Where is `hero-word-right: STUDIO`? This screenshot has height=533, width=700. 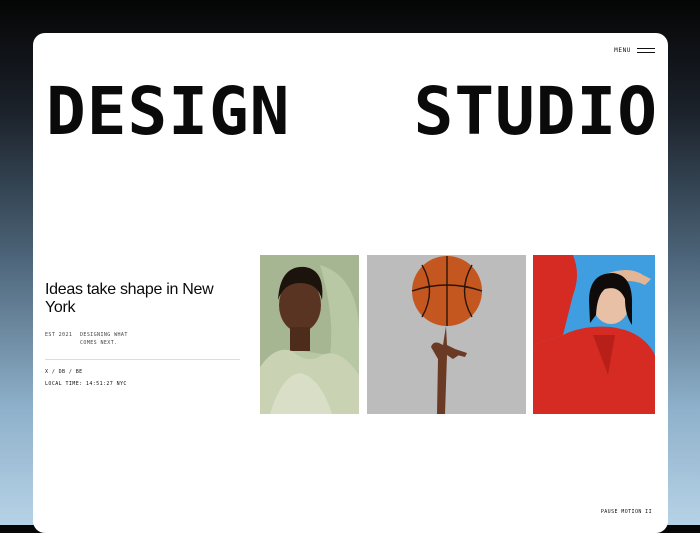
hero-word-right: STUDIO is located at coordinates (535, 111).